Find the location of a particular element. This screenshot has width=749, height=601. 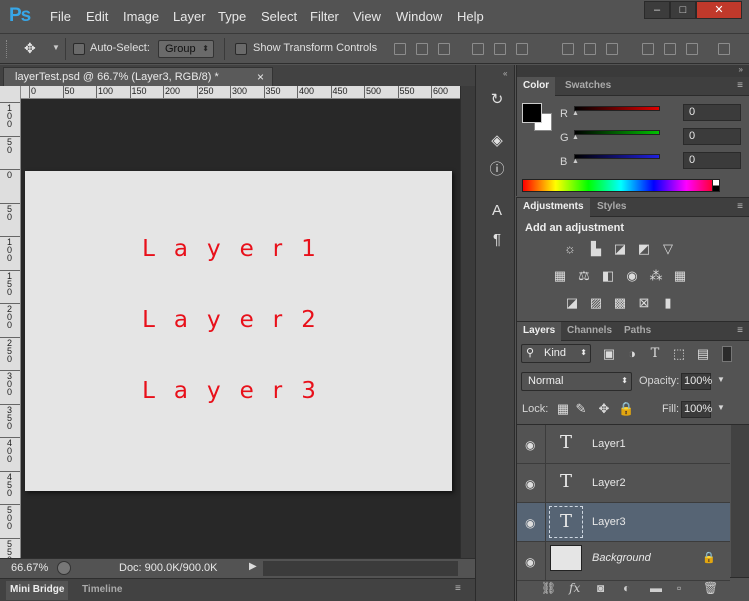

distribute-bottom-icon is located at coordinates (612, 49).